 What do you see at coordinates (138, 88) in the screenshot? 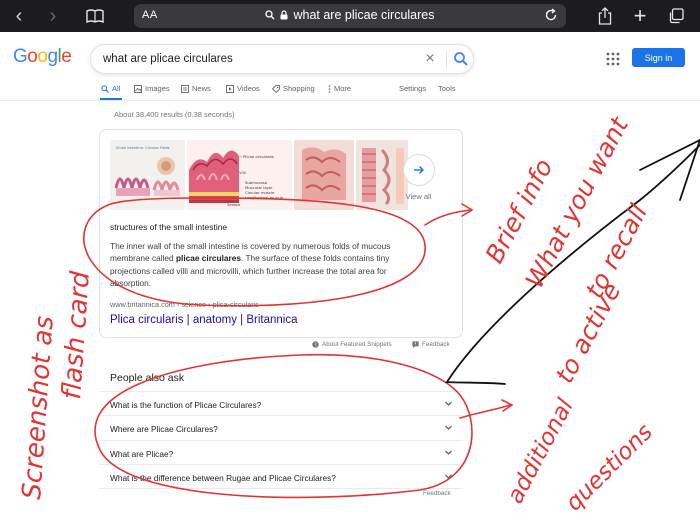
I see `image-icon` at bounding box center [138, 88].